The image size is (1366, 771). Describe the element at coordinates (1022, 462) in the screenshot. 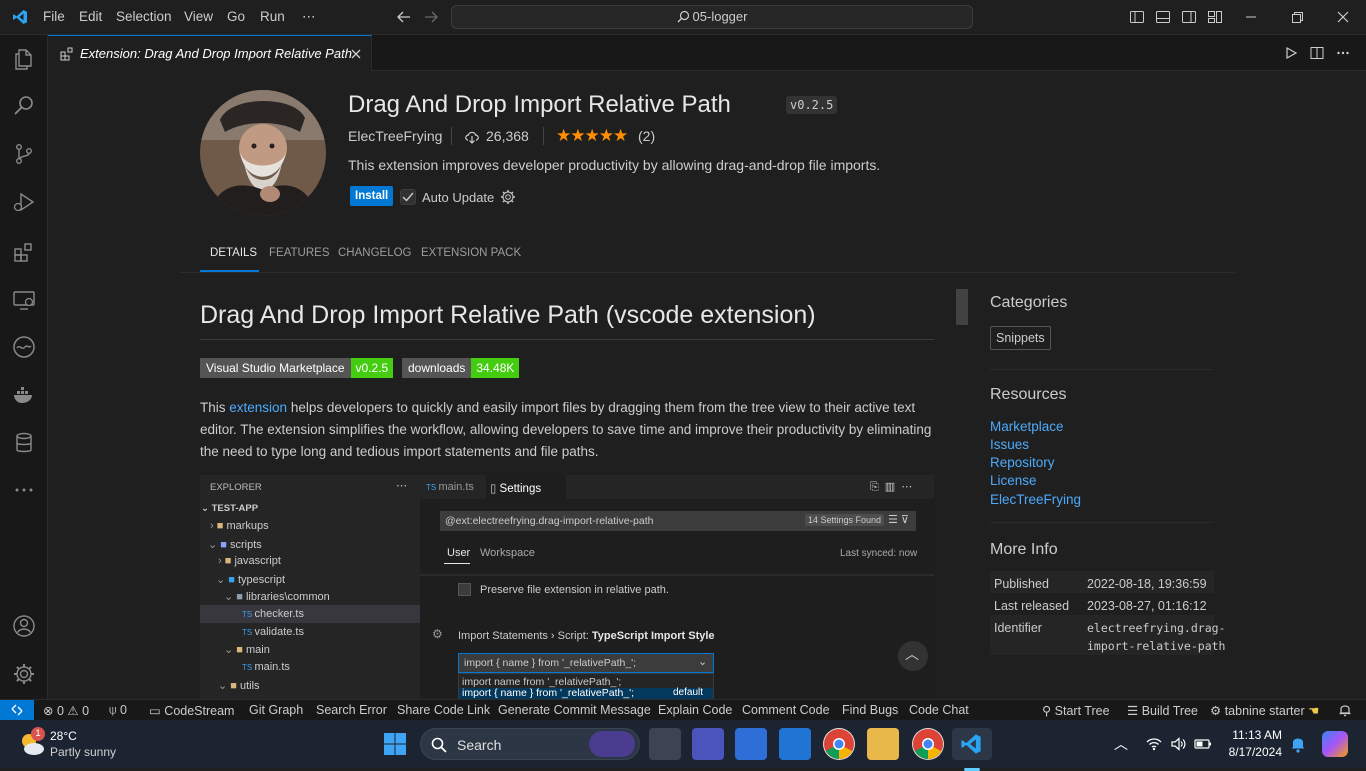

I see `repository-link: Repository` at that location.